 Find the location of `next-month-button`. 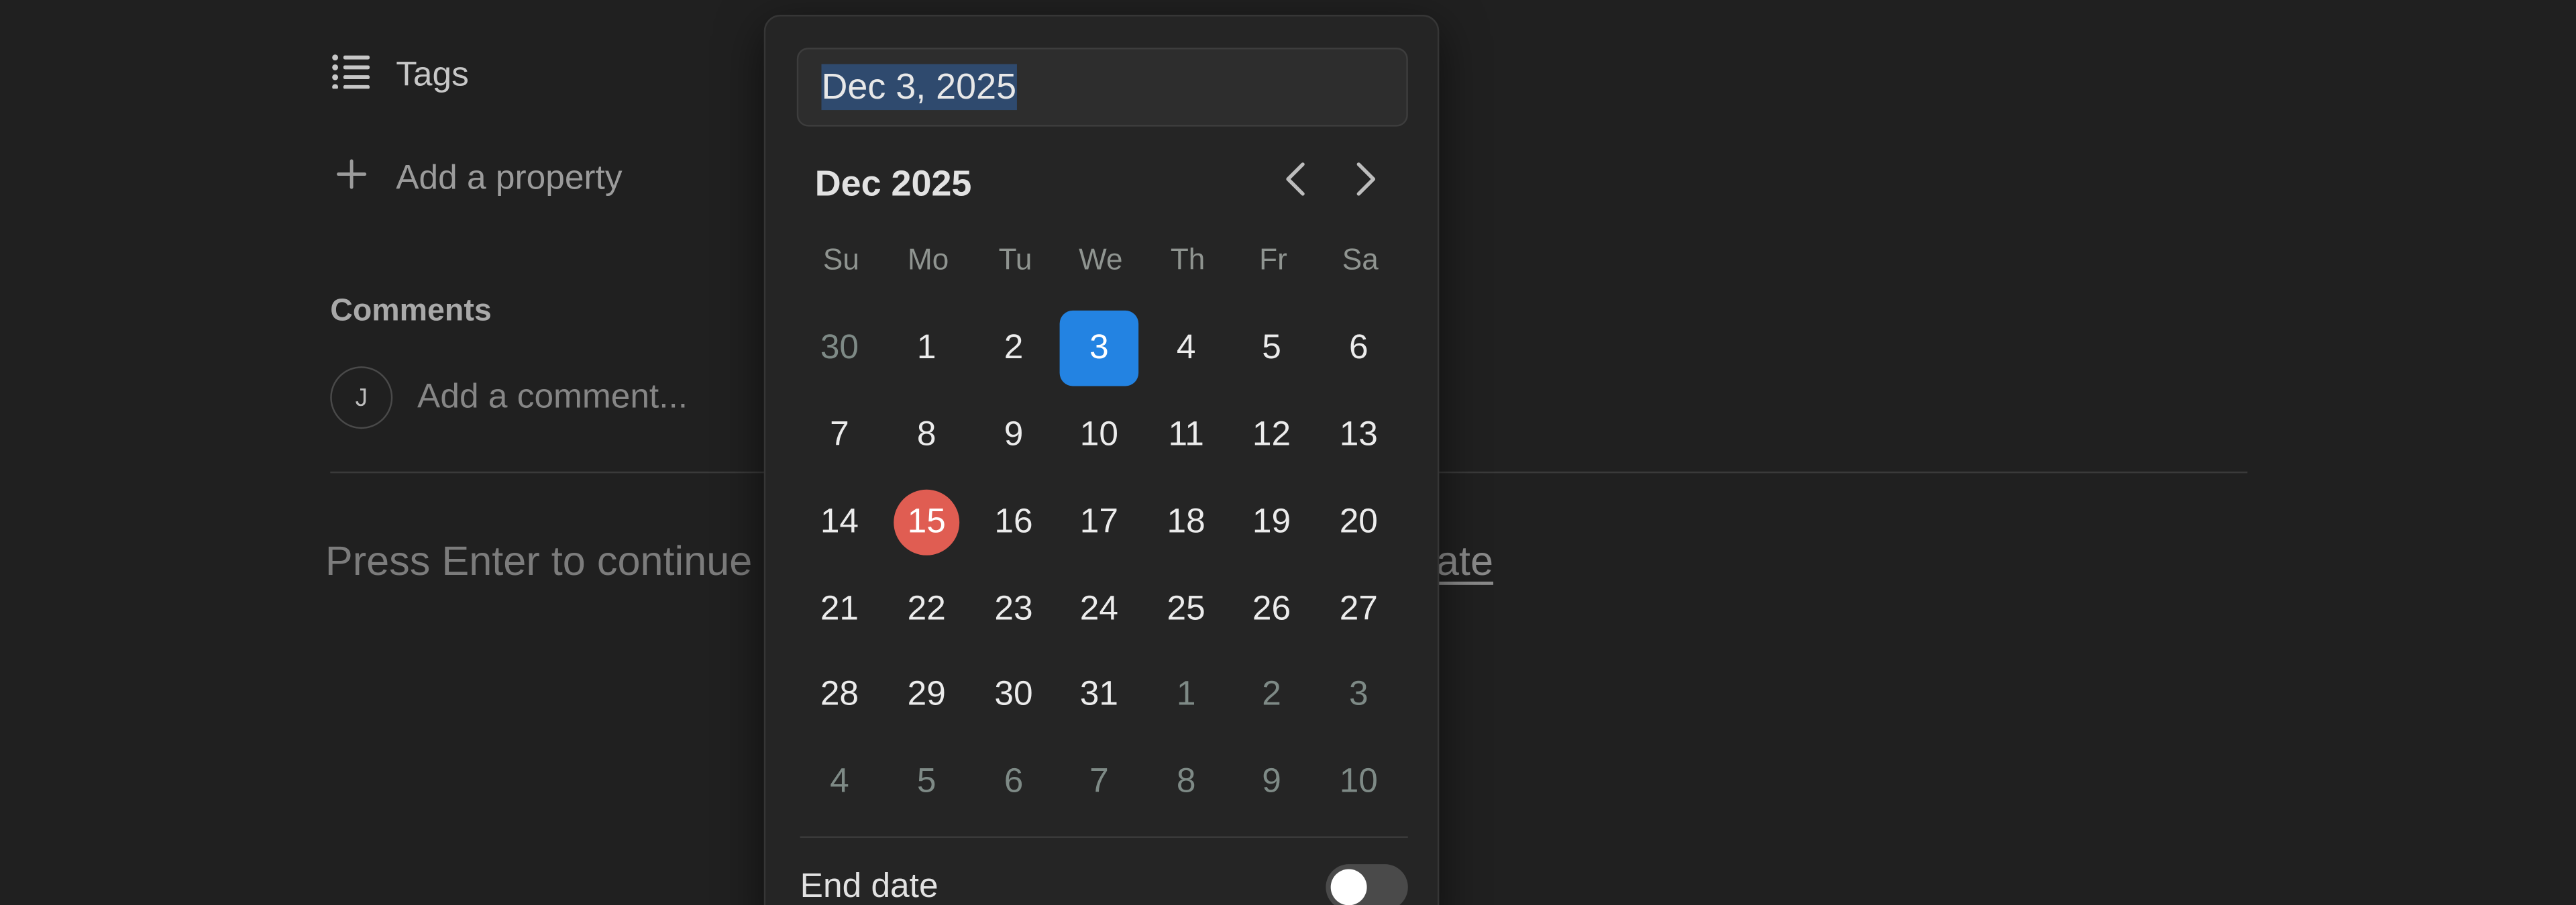

next-month-button is located at coordinates (1365, 182).